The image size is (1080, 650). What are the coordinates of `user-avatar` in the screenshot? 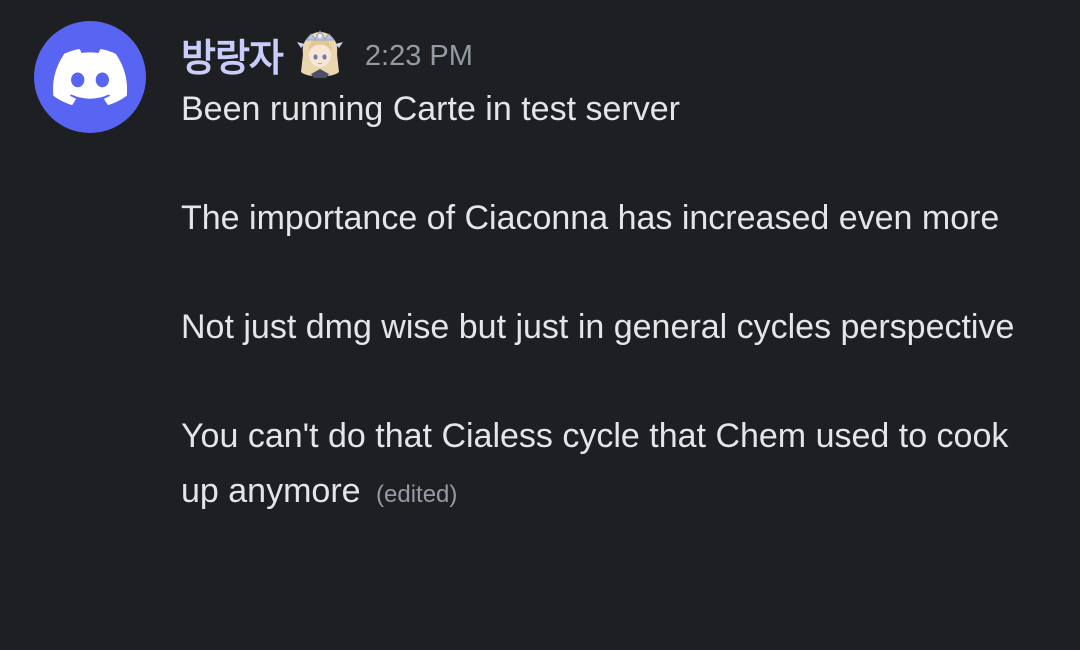 It's located at (90, 77).